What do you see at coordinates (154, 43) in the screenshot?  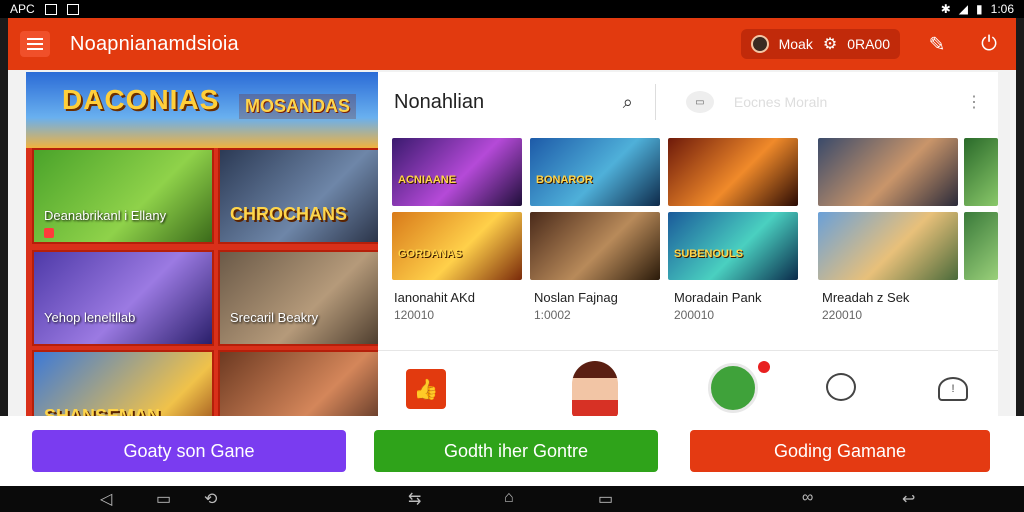 I see `app-title: Noapnianamdsioia` at bounding box center [154, 43].